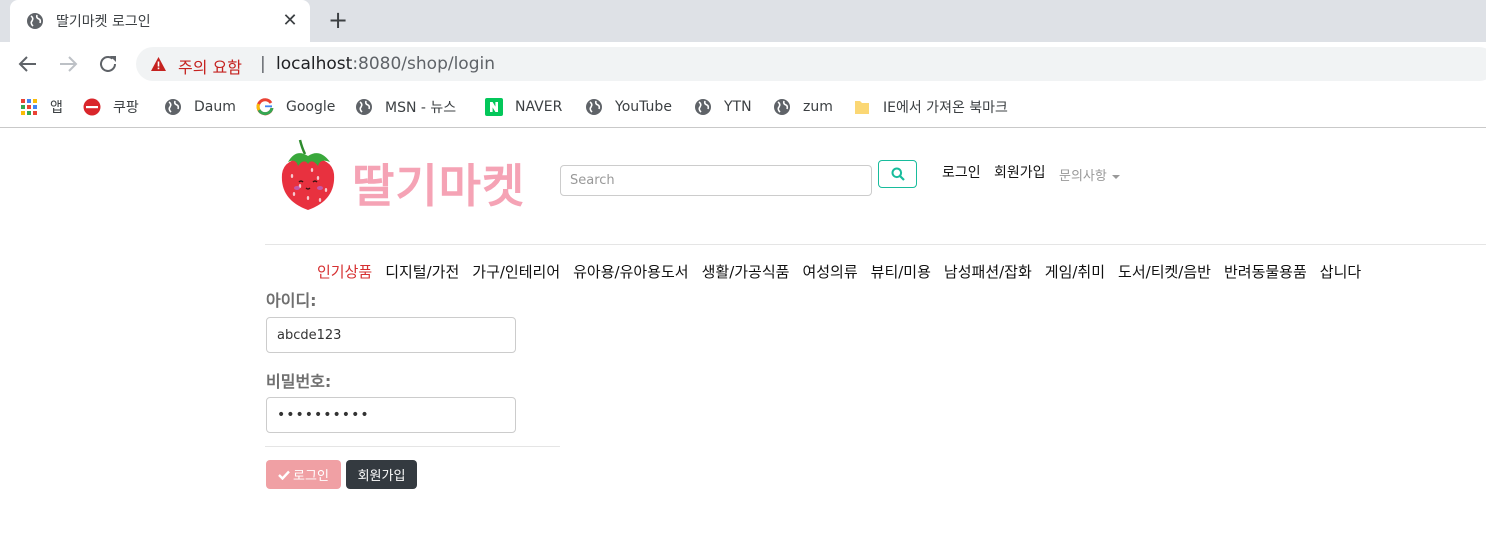 The width and height of the screenshot is (1486, 549). I want to click on bookmark-zum: zum, so click(803, 107).